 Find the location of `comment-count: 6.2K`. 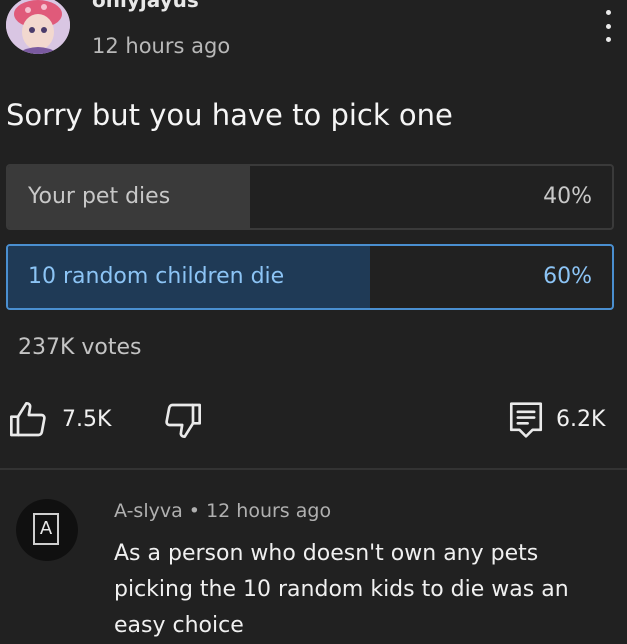

comment-count: 6.2K is located at coordinates (581, 419).